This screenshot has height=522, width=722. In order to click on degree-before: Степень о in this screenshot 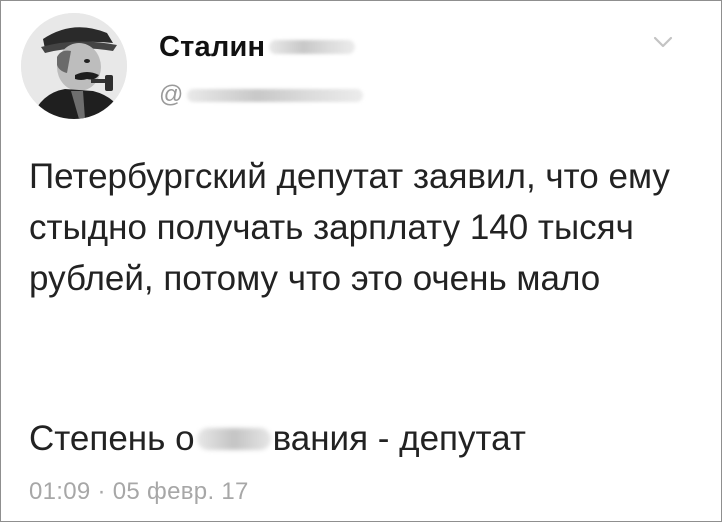, I will do `click(112, 438)`.